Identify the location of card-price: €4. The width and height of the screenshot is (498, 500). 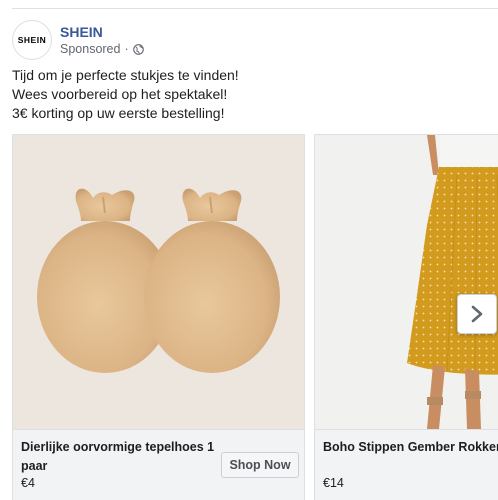
(28, 483).